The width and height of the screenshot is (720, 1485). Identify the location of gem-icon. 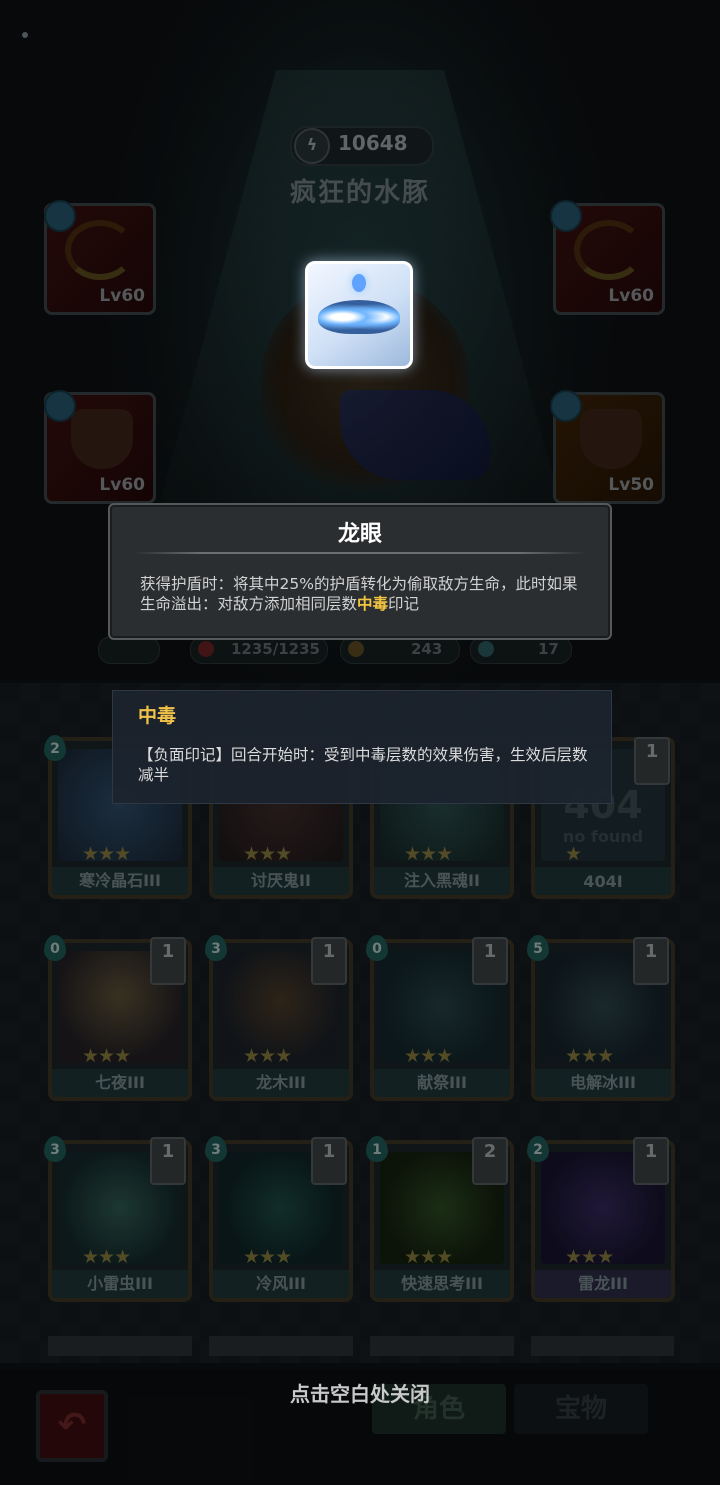
(359, 283).